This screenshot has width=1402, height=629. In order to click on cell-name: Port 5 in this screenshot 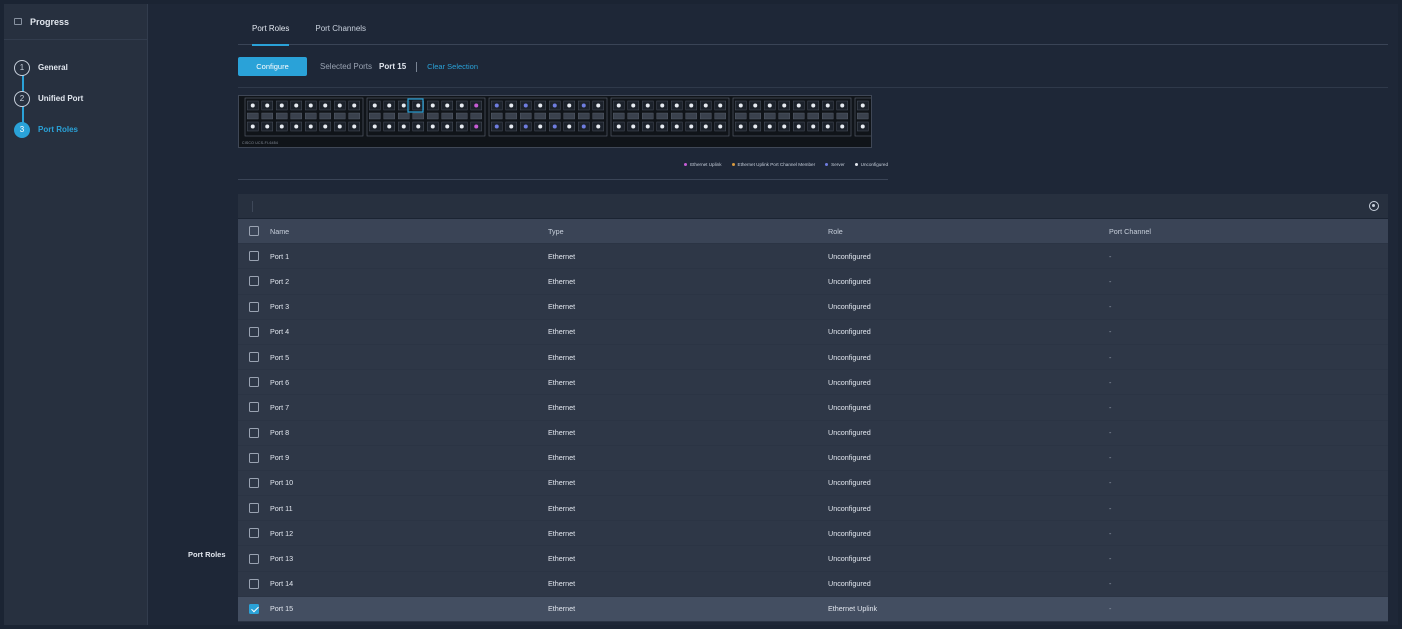, I will do `click(280, 357)`.